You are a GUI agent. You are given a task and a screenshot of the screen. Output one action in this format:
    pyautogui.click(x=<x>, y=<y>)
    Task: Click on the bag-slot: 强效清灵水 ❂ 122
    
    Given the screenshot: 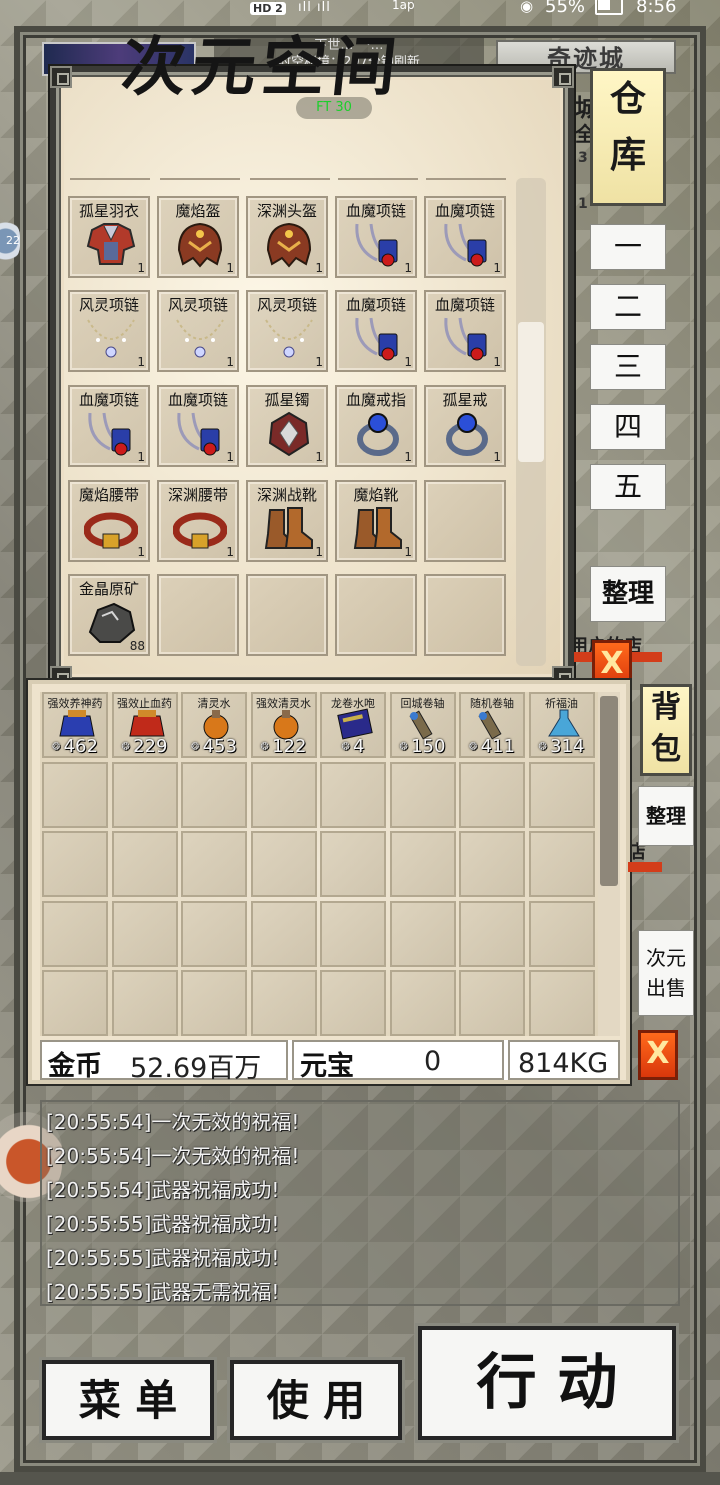 What is the action you would take?
    pyautogui.click(x=283, y=725)
    